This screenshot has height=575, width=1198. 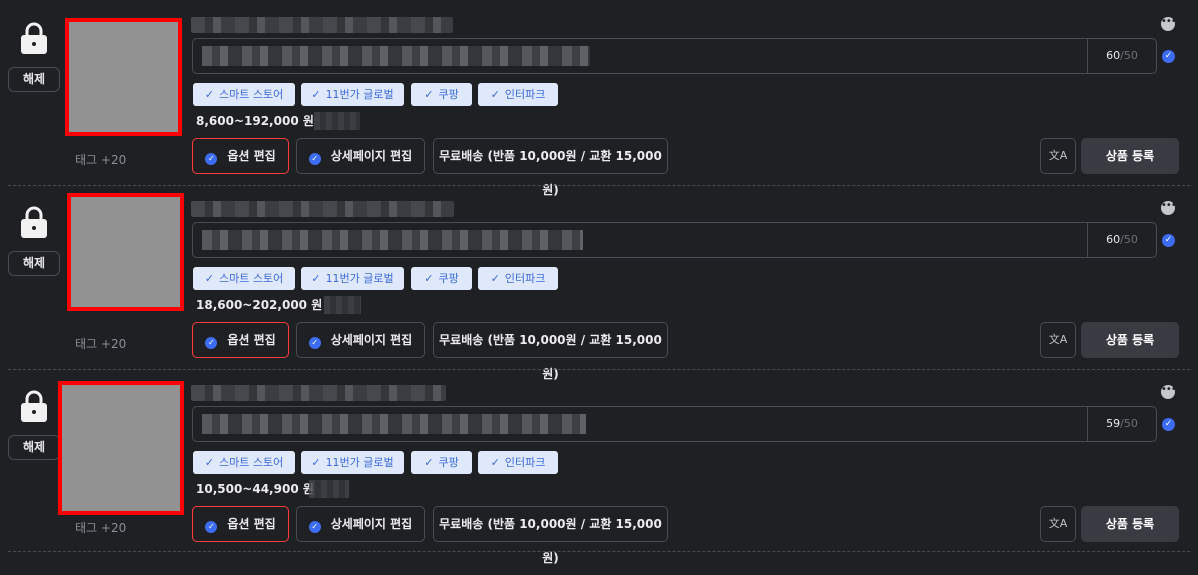 I want to click on name-length-current: 59, so click(x=1113, y=423).